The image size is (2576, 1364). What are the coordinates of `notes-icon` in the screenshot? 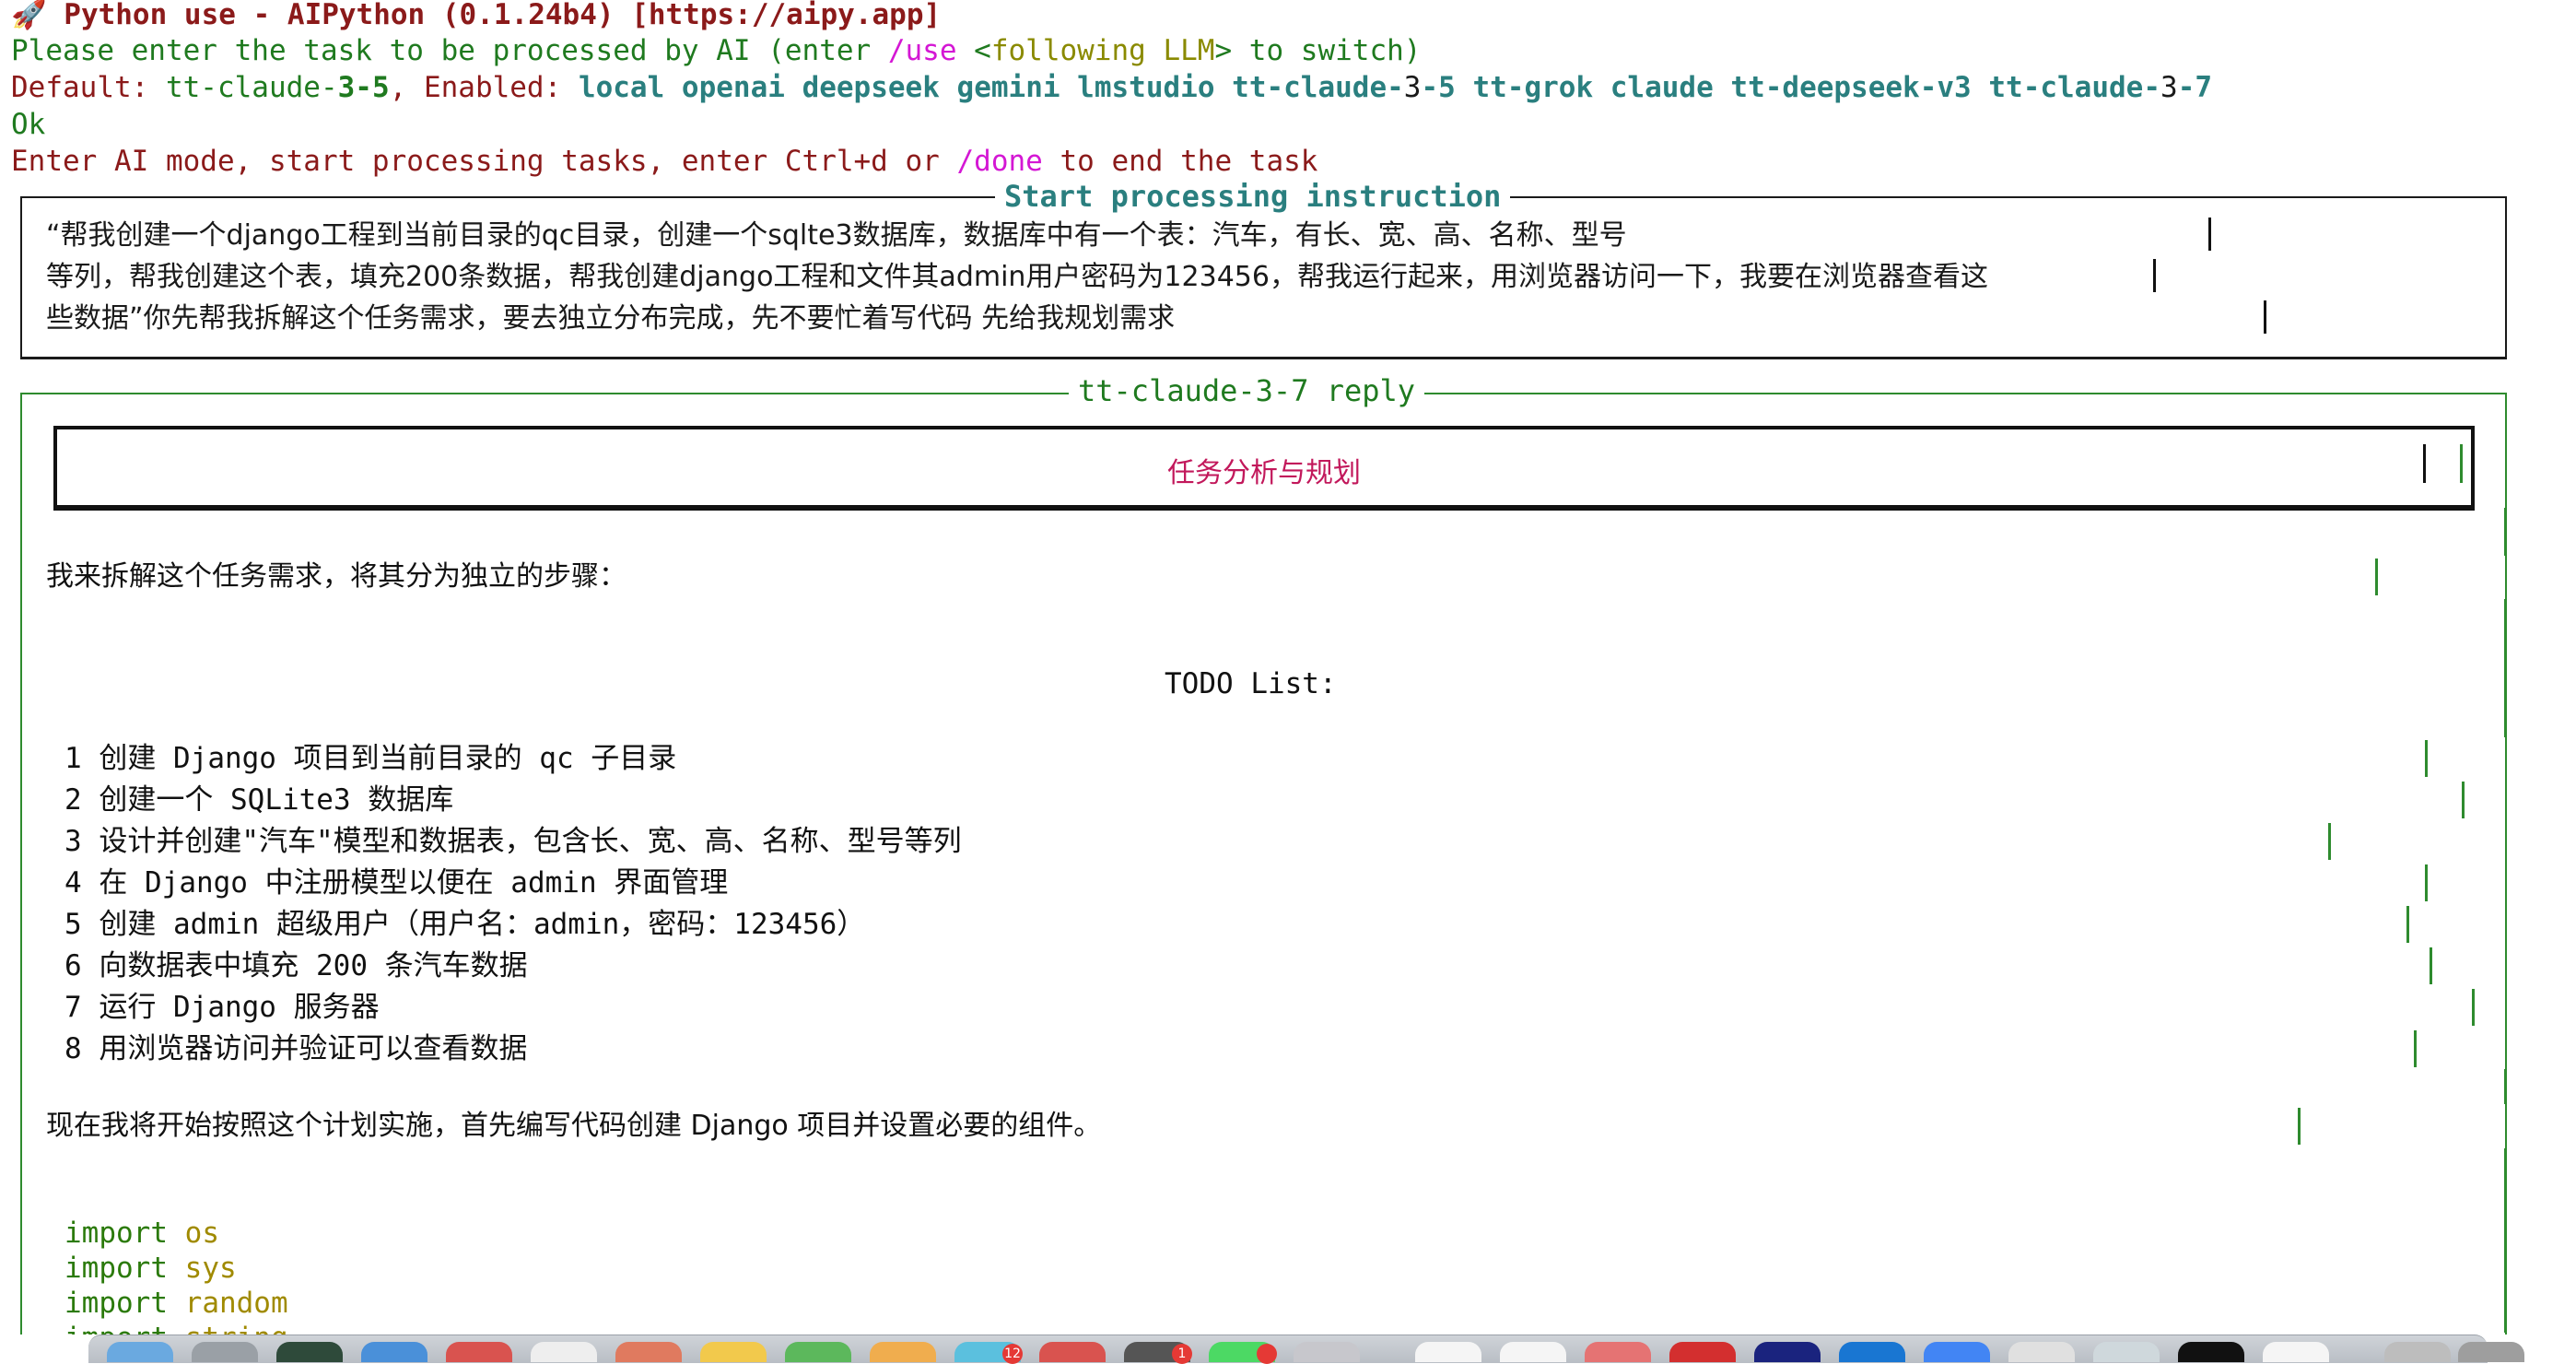 It's located at (733, 1352).